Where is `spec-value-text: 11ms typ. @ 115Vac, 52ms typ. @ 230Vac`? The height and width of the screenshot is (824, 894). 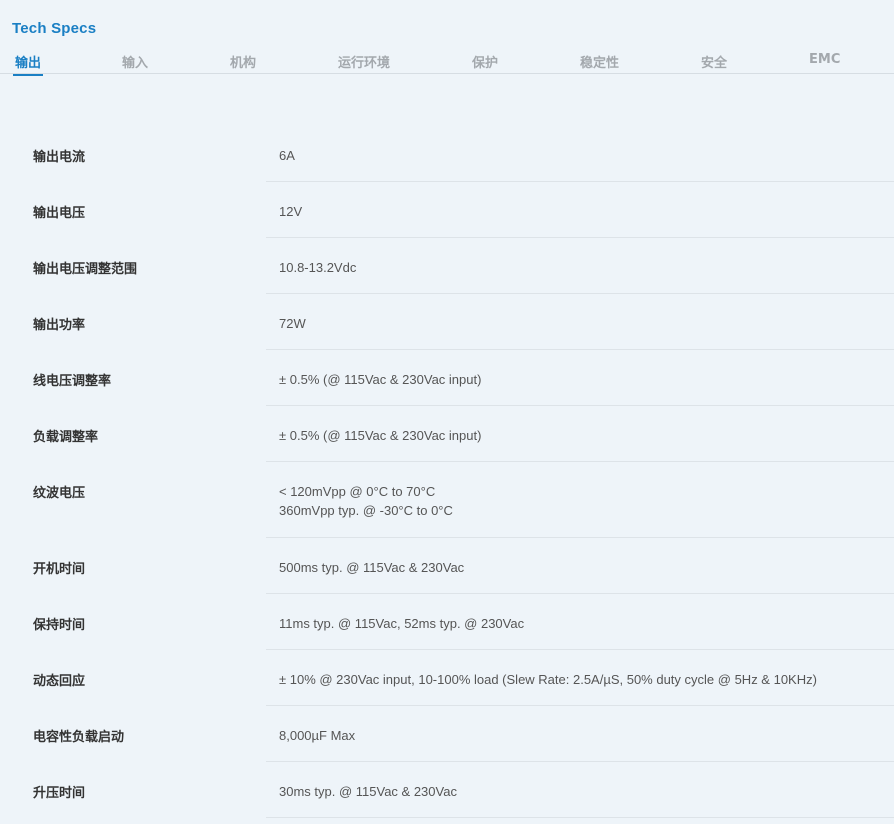 spec-value-text: 11ms typ. @ 115Vac, 52ms typ. @ 230Vac is located at coordinates (402, 623).